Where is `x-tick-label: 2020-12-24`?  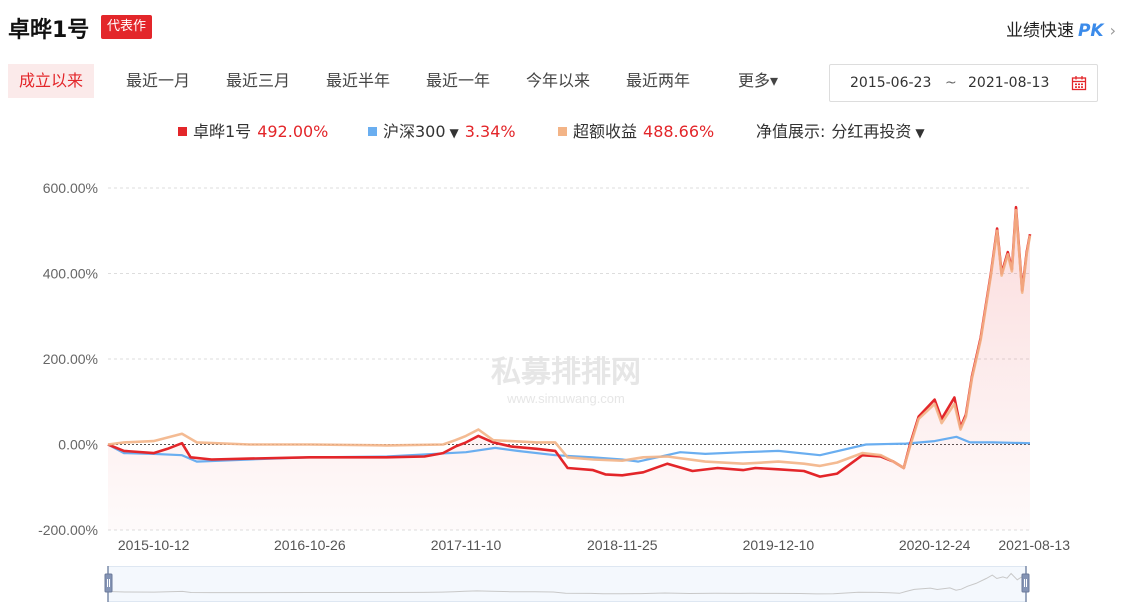 x-tick-label: 2020-12-24 is located at coordinates (935, 545).